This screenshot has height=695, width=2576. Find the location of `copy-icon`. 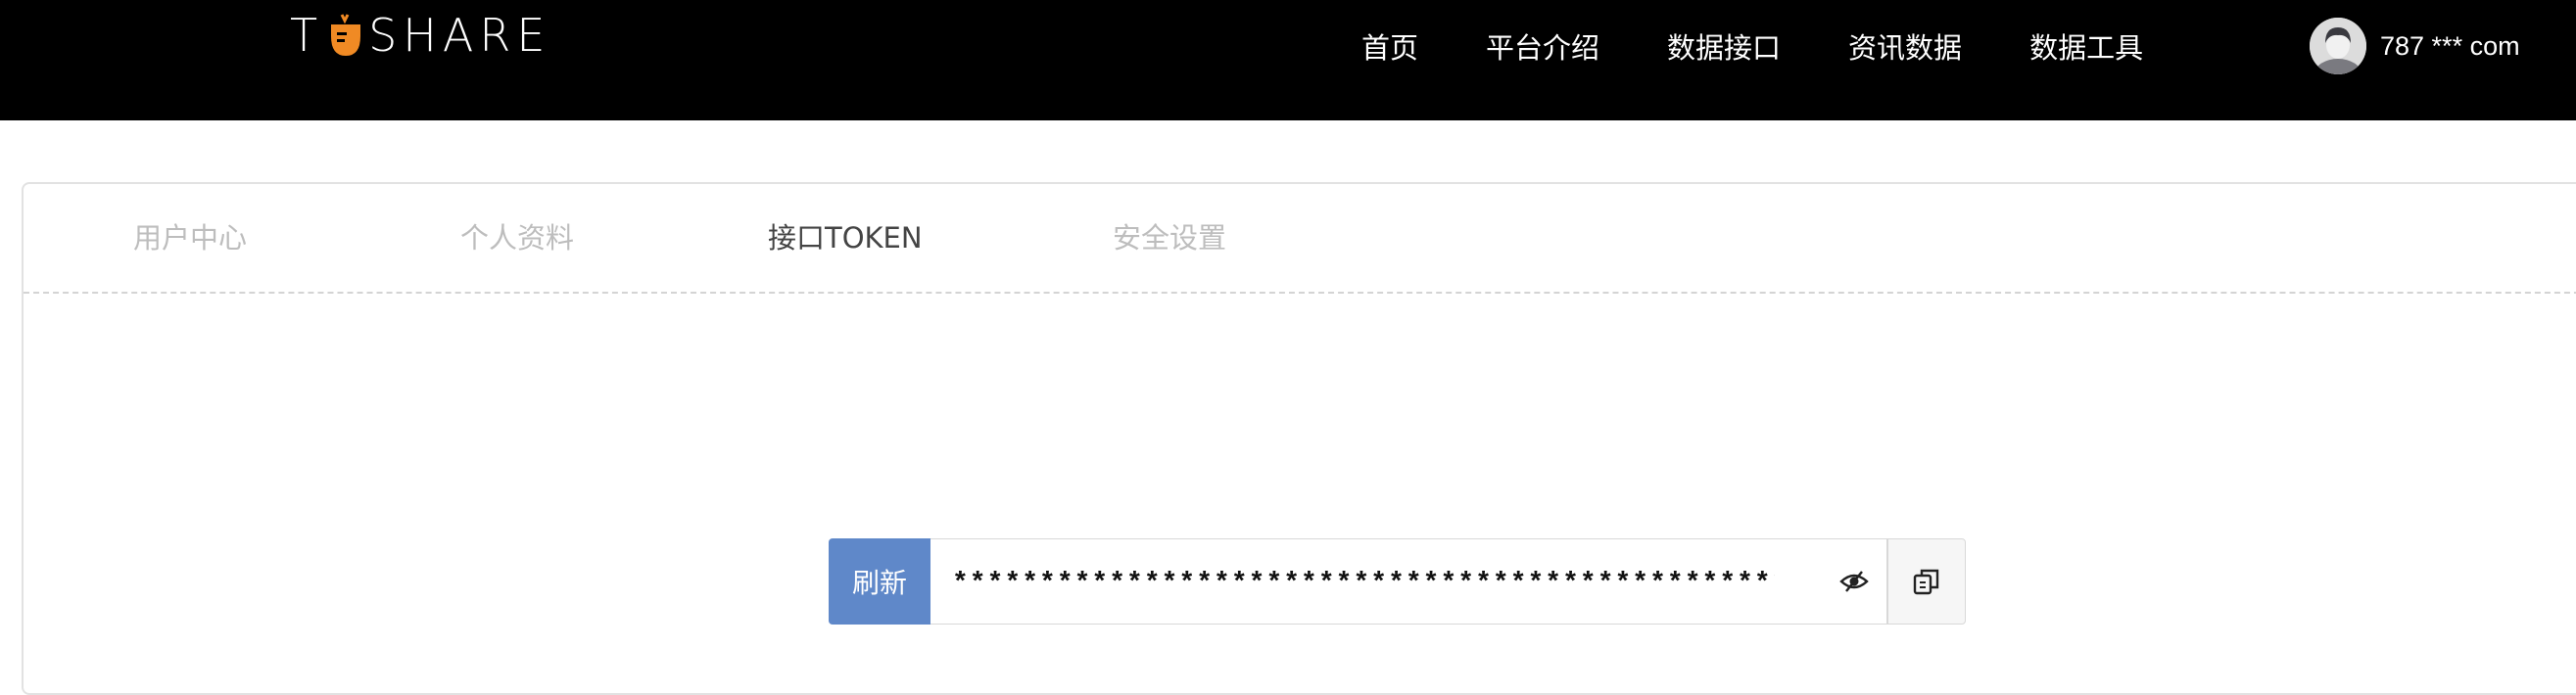

copy-icon is located at coordinates (1926, 582).